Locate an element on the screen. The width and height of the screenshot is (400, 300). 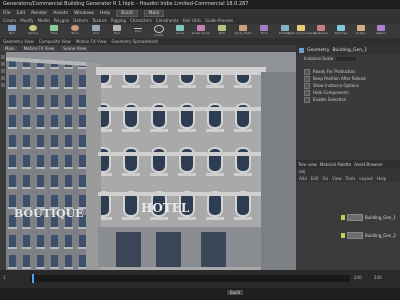
param-row: Show Instance Options is located at coordinates (348, 85).